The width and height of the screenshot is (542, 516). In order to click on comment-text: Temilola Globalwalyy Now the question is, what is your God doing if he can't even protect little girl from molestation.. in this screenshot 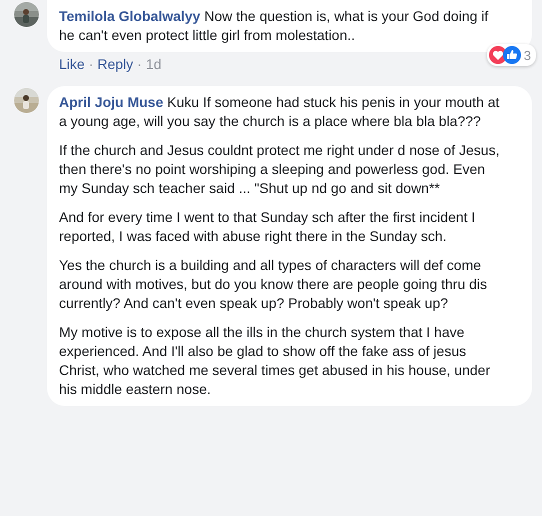, I will do `click(274, 26)`.